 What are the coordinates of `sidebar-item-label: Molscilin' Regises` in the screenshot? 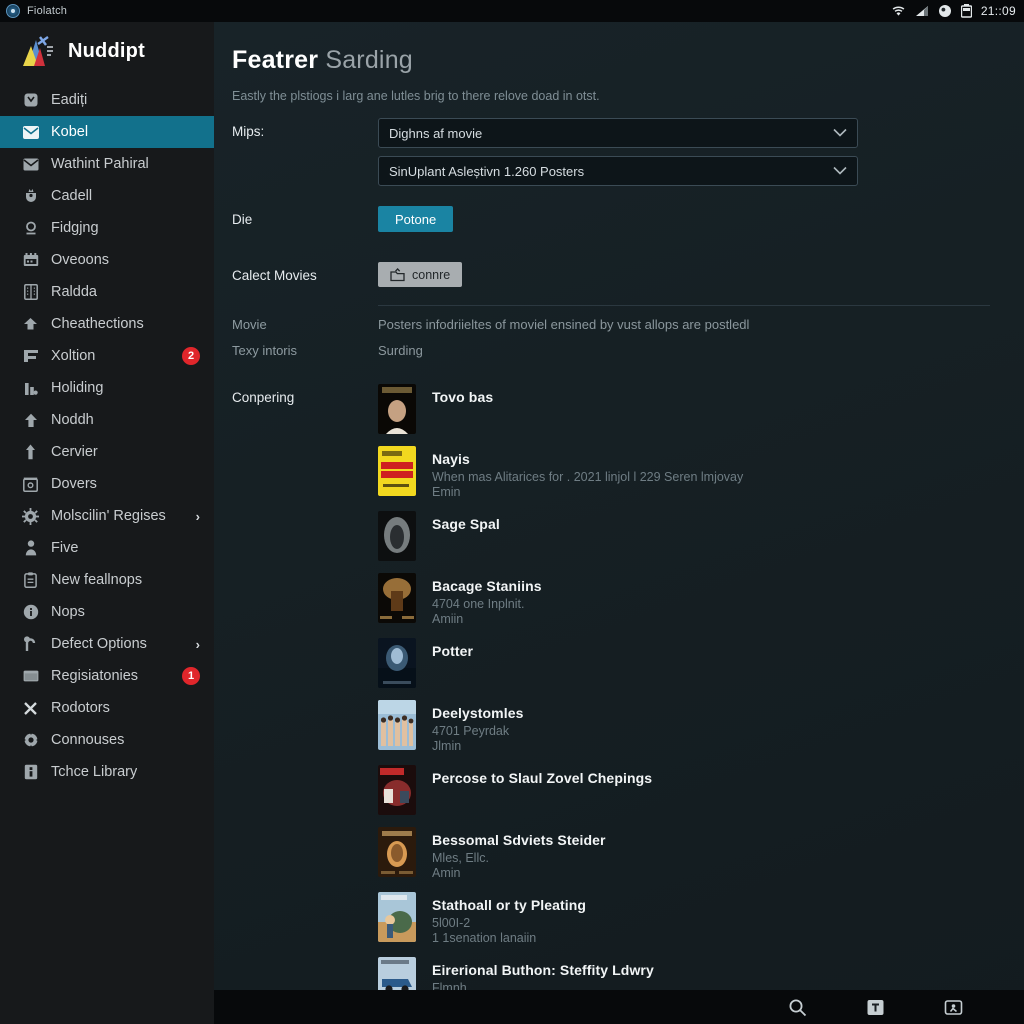 It's located at (108, 516).